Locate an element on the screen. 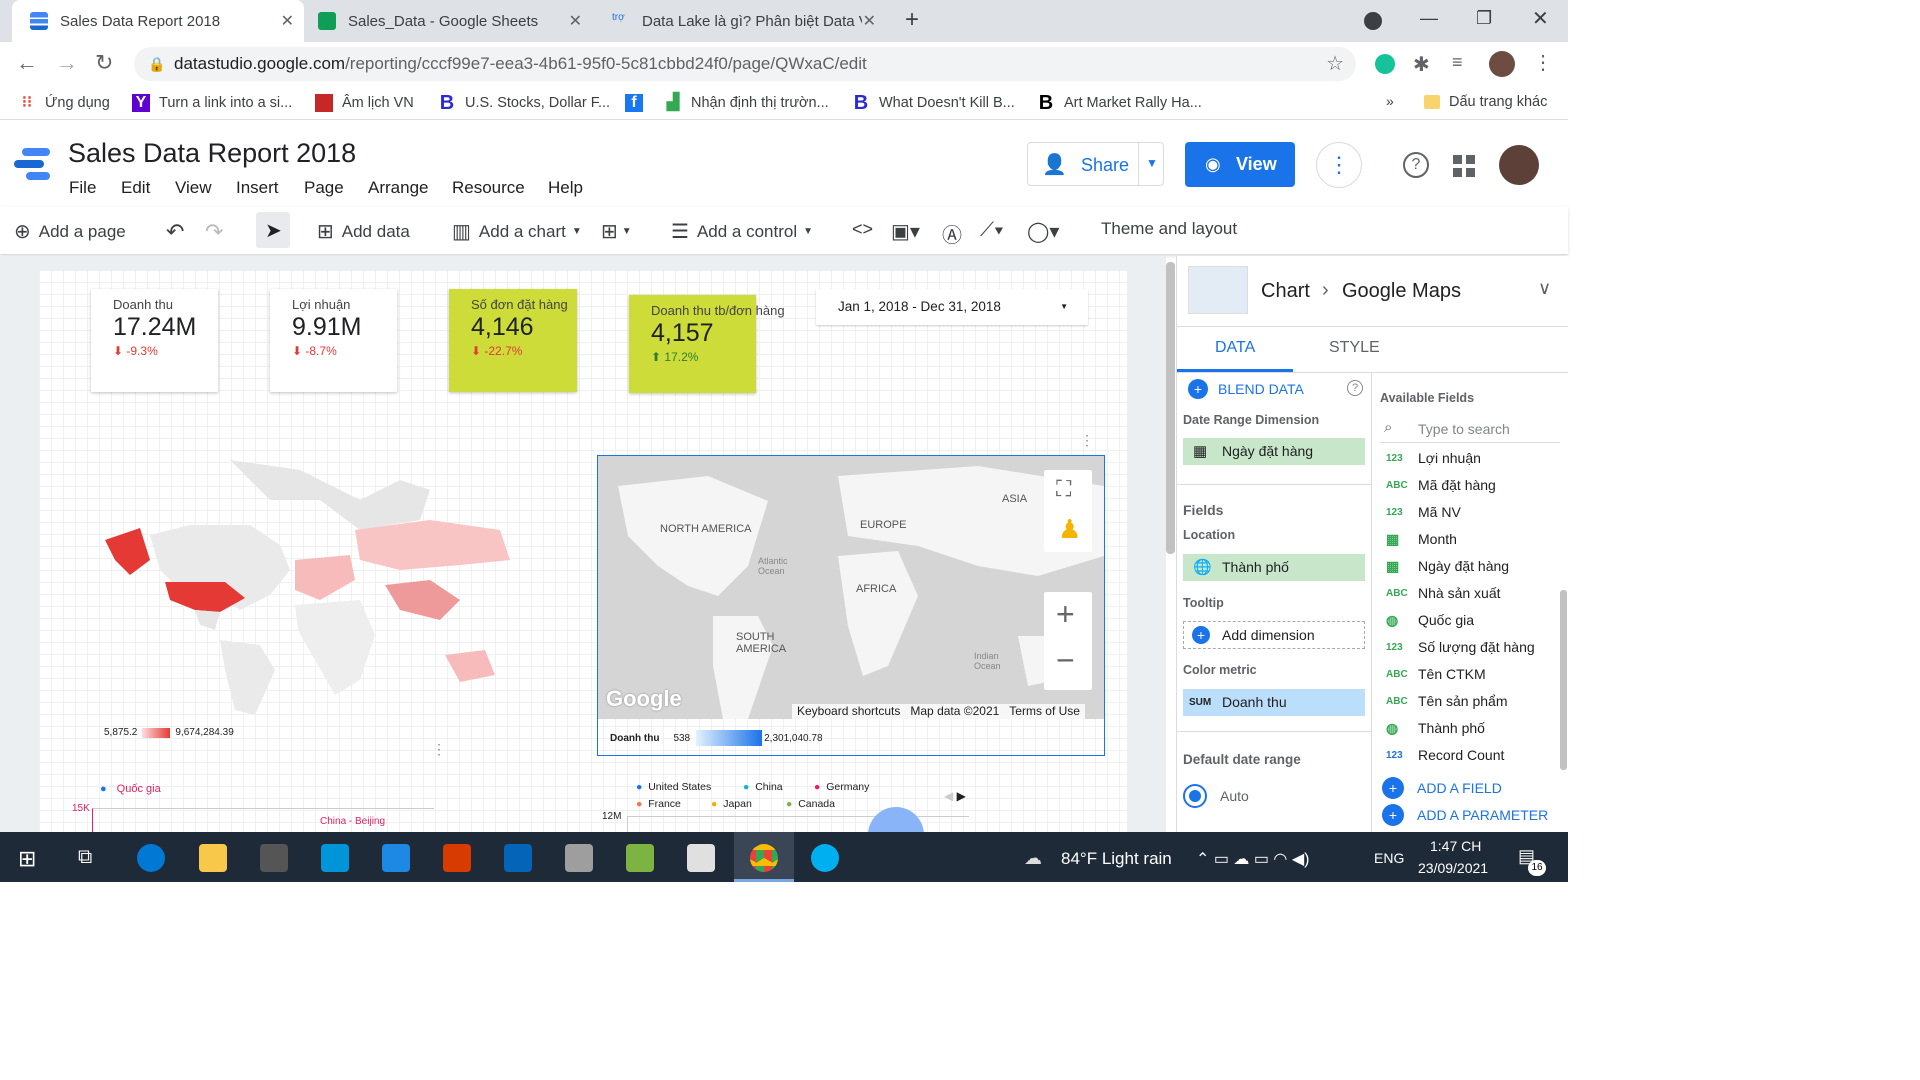 The image size is (1920, 1080). color-metric-chip: SUM Doanh thu is located at coordinates (1274, 702).